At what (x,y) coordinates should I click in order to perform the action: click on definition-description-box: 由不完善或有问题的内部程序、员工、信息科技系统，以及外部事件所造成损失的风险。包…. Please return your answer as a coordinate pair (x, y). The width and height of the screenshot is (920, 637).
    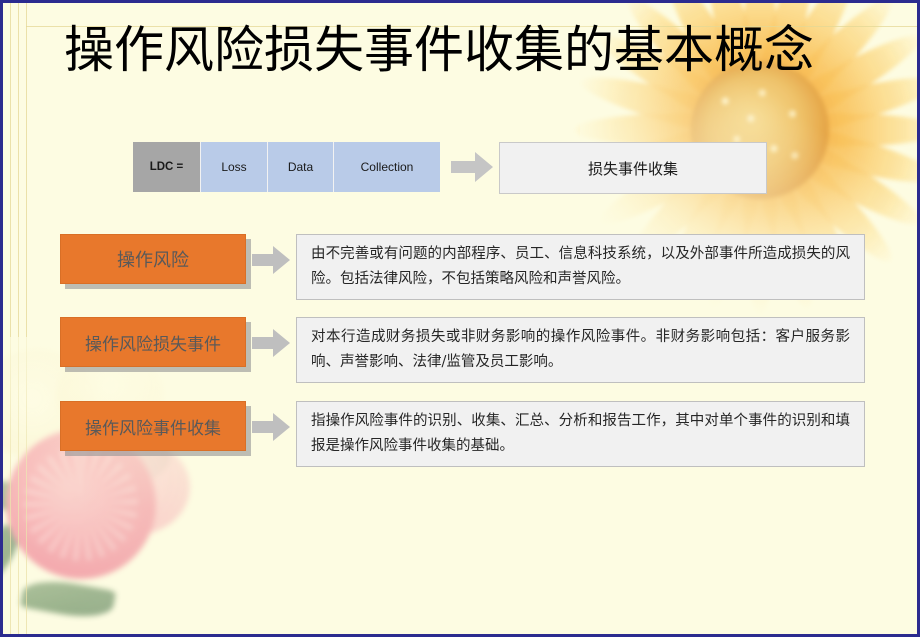
    Looking at the image, I should click on (580, 267).